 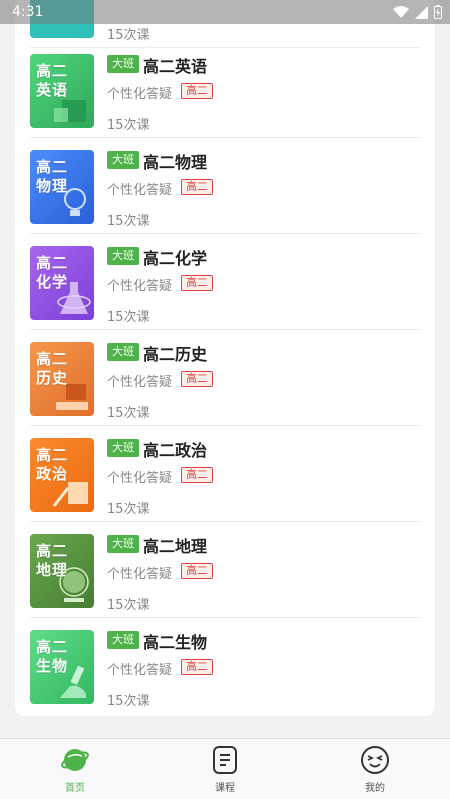 I want to click on course-title: 高二英语, so click(x=175, y=66).